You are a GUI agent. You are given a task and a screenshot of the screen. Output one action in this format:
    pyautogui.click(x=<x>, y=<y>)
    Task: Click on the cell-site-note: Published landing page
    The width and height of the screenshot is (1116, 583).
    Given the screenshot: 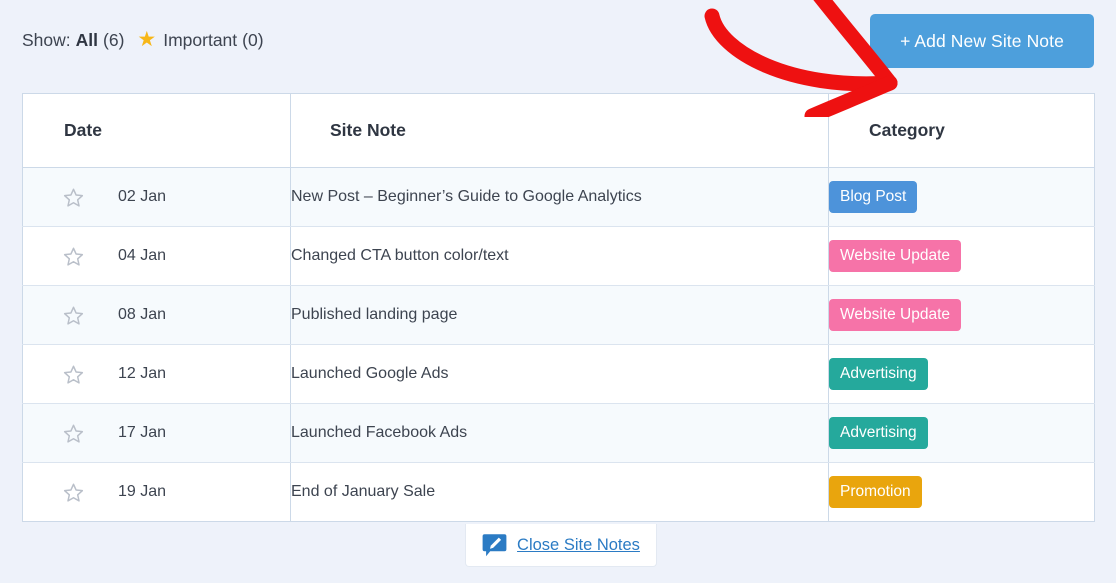 What is the action you would take?
    pyautogui.click(x=559, y=315)
    